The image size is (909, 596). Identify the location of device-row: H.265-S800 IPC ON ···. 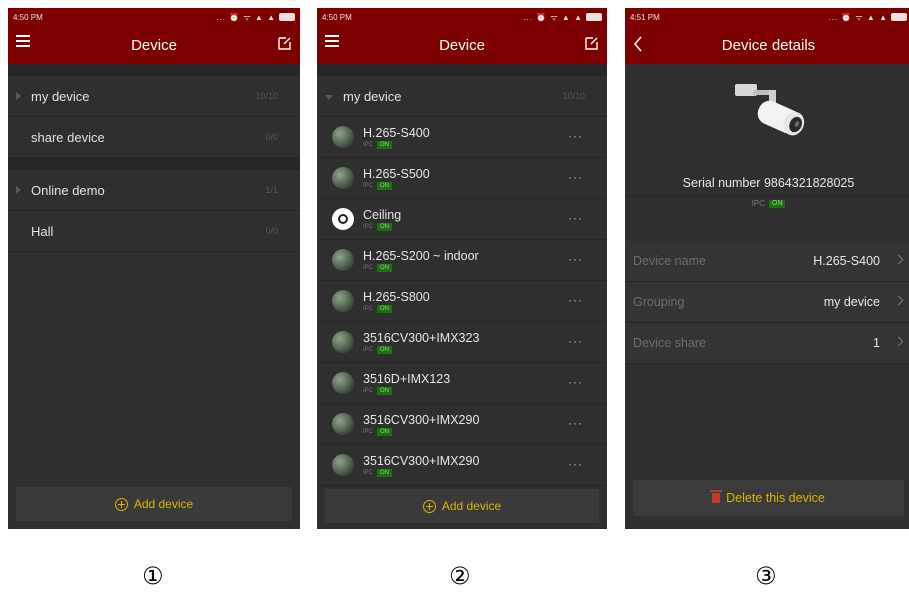
(462, 301).